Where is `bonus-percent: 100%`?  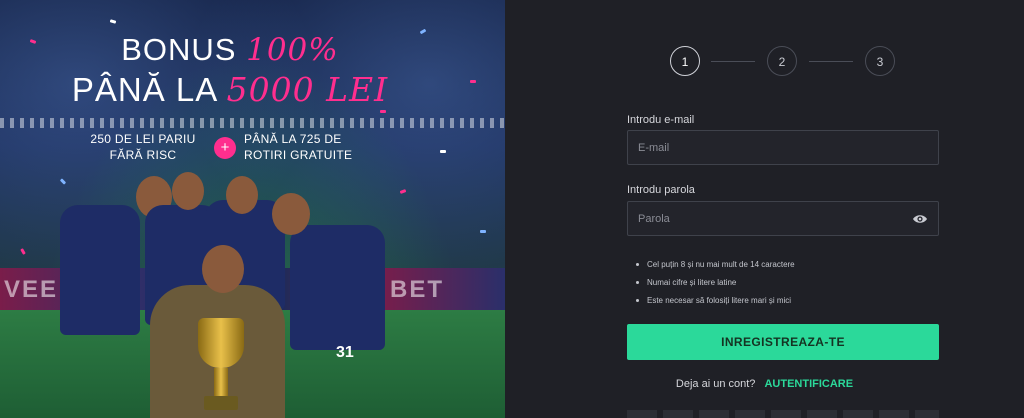 bonus-percent: 100% is located at coordinates (292, 50).